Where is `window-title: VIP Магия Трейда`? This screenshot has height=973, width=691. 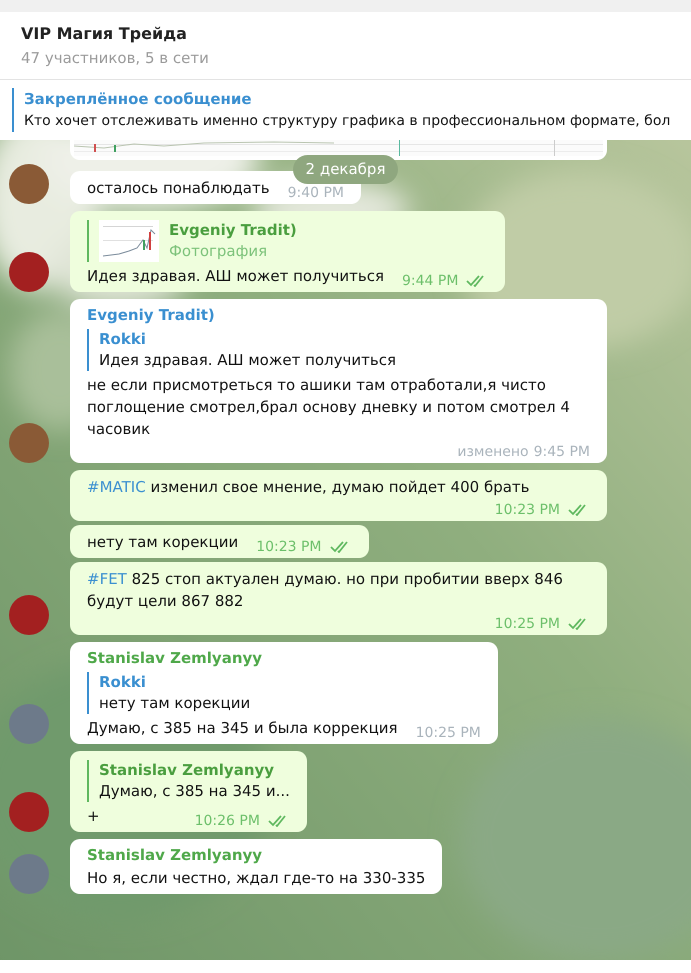
window-title: VIP Магия Трейда is located at coordinates (104, 34).